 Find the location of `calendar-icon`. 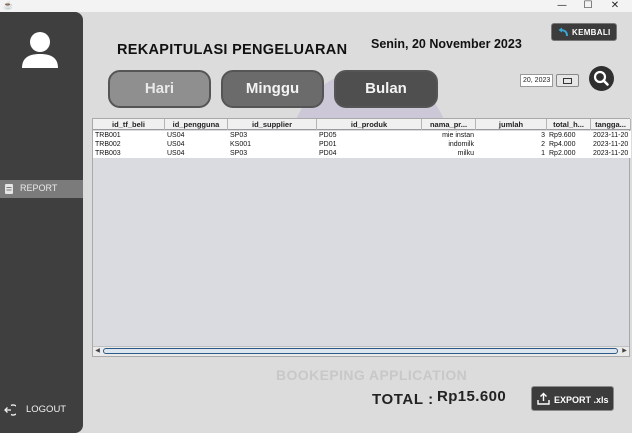

calendar-icon is located at coordinates (567, 81).